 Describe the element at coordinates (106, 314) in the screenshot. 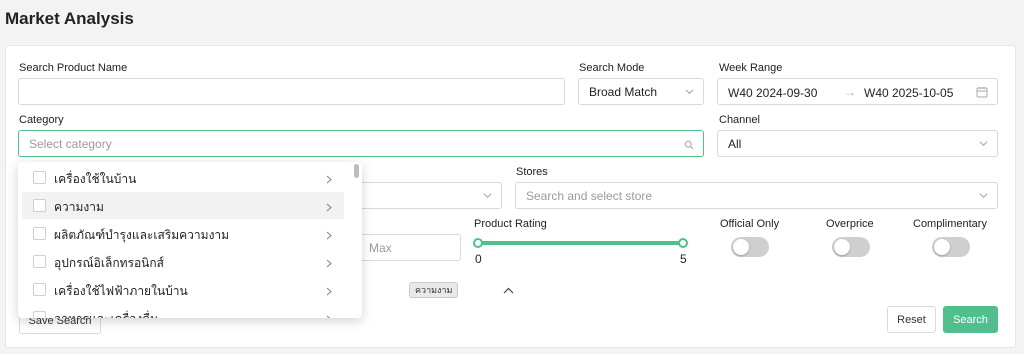

I see `dropdown-item-label: อาหารและเครื่องดื่ม` at that location.